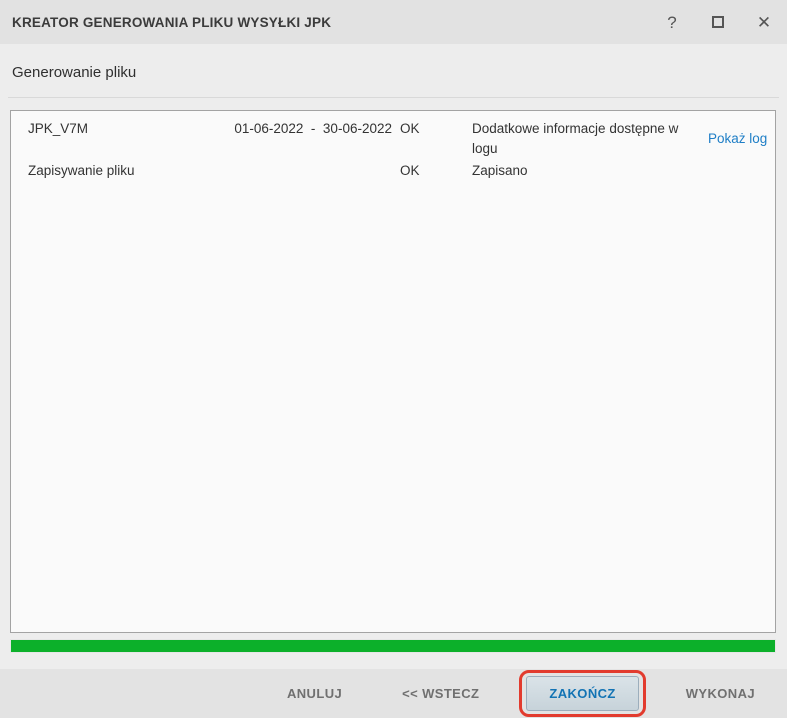 This screenshot has width=787, height=718. What do you see at coordinates (575, 138) in the screenshot?
I see `step-message: Dodatkowe informacje dostępne w logu` at bounding box center [575, 138].